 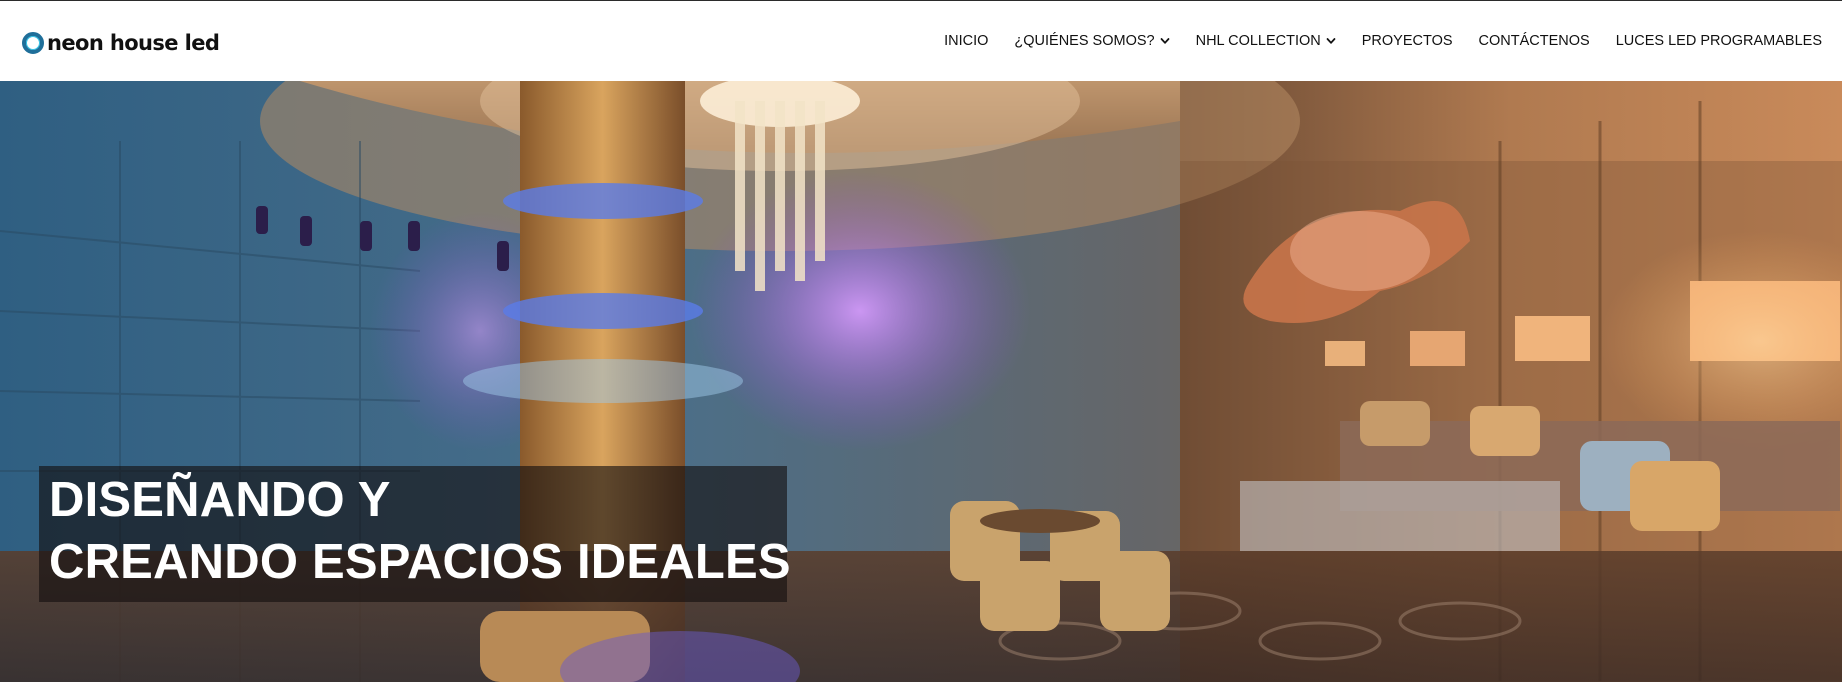 I want to click on nav-item-proyectos: PROYECTOS, so click(x=1407, y=41).